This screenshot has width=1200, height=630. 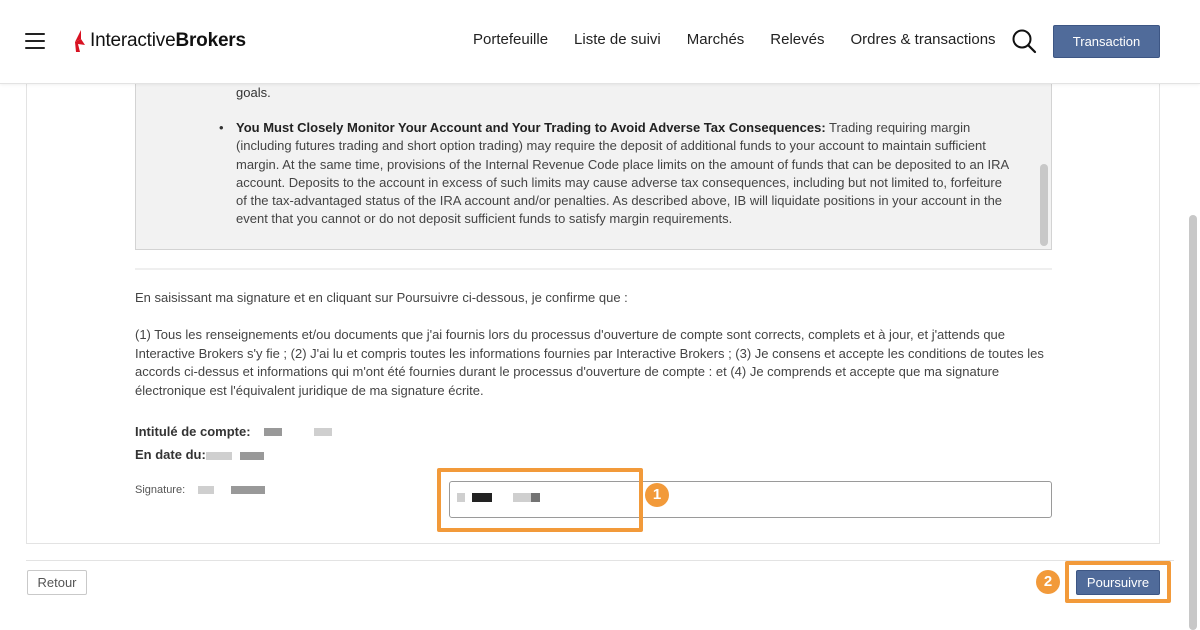 What do you see at coordinates (35, 41) in the screenshot?
I see `hamburger-icon` at bounding box center [35, 41].